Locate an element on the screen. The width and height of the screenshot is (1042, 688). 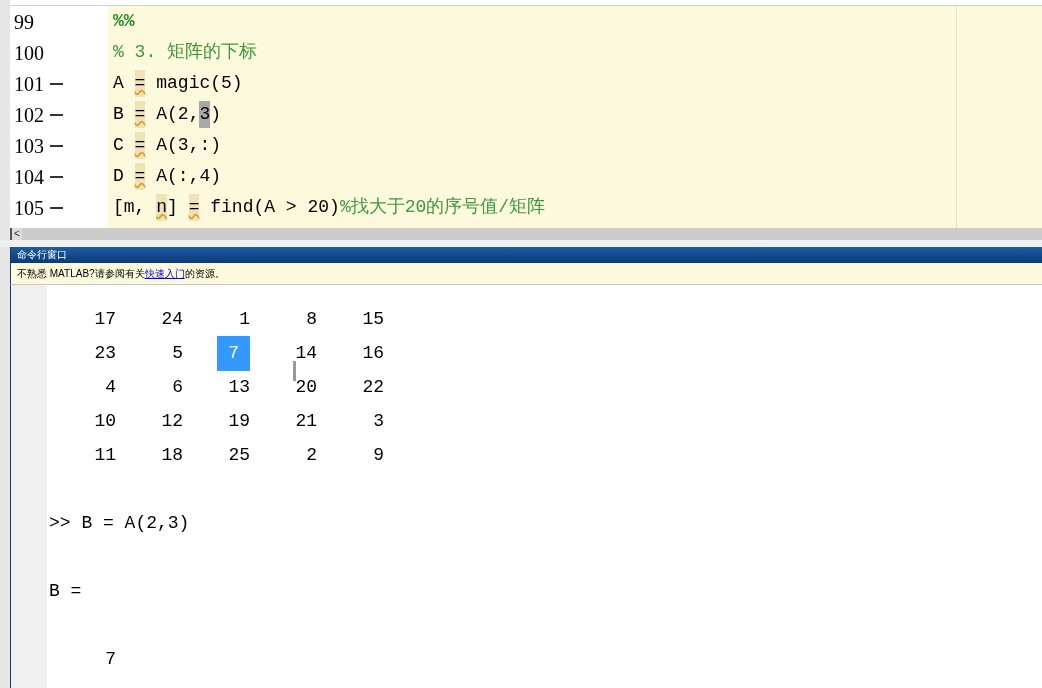
line-number: 104 is located at coordinates (29, 177).